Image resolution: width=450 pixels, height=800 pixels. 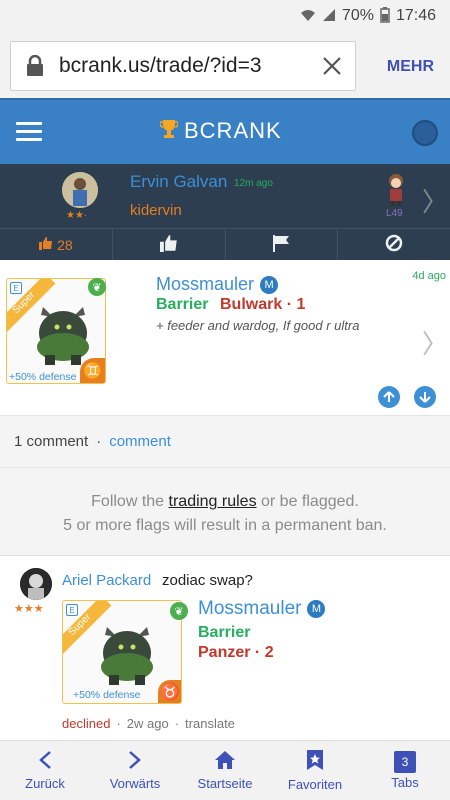 I want to click on app-header: BCRANK, so click(x=225, y=131).